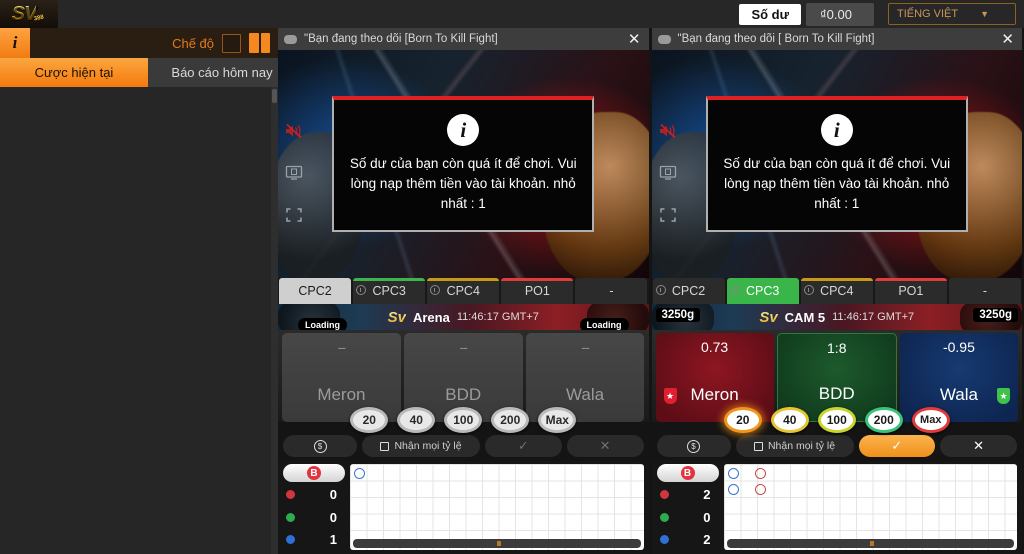 This screenshot has height=554, width=1024. I want to click on arena-bar: 3250g Sv CAM 5 11:46:17 GMT+7 3250g, so click(836, 317).